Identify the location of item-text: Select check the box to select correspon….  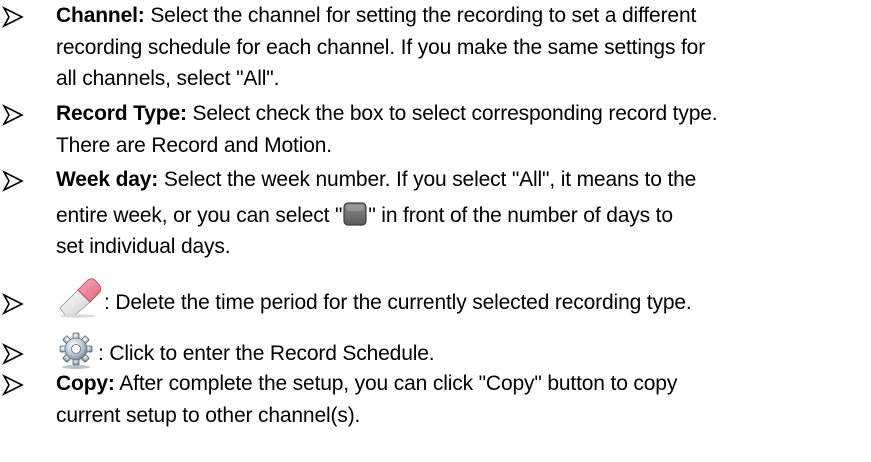
(455, 113).